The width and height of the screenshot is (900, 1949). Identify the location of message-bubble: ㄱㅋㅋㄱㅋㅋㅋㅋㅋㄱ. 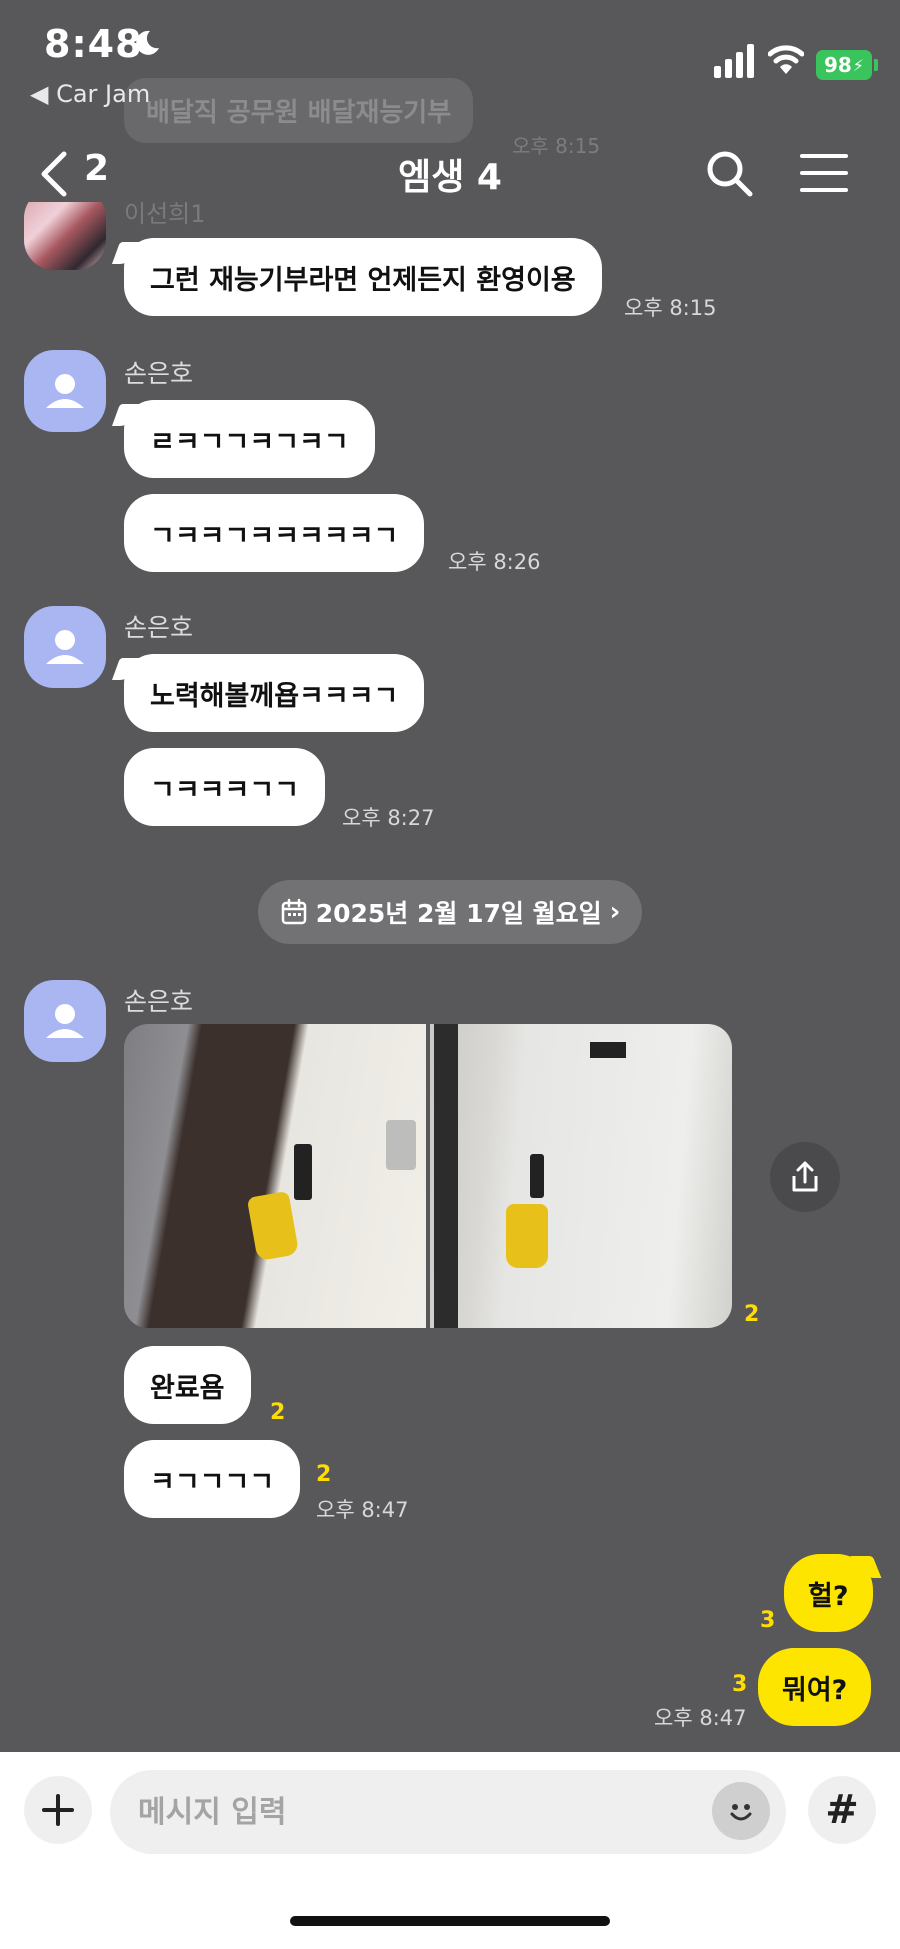
(274, 533).